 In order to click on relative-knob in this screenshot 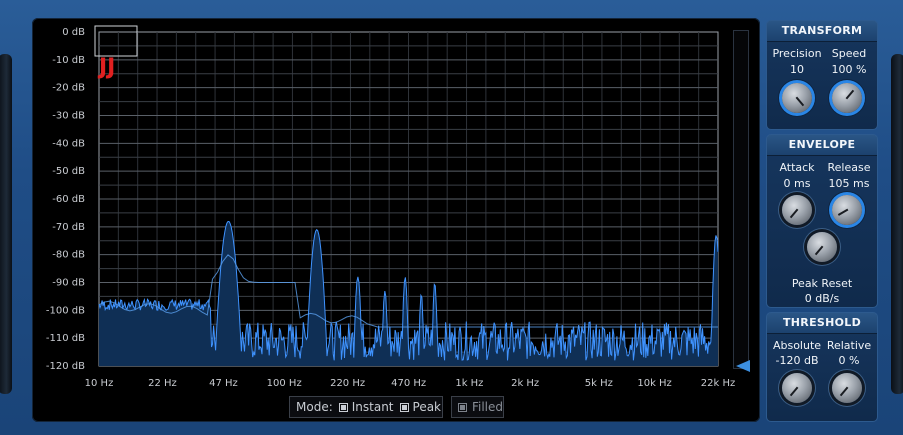, I will do `click(847, 388)`.